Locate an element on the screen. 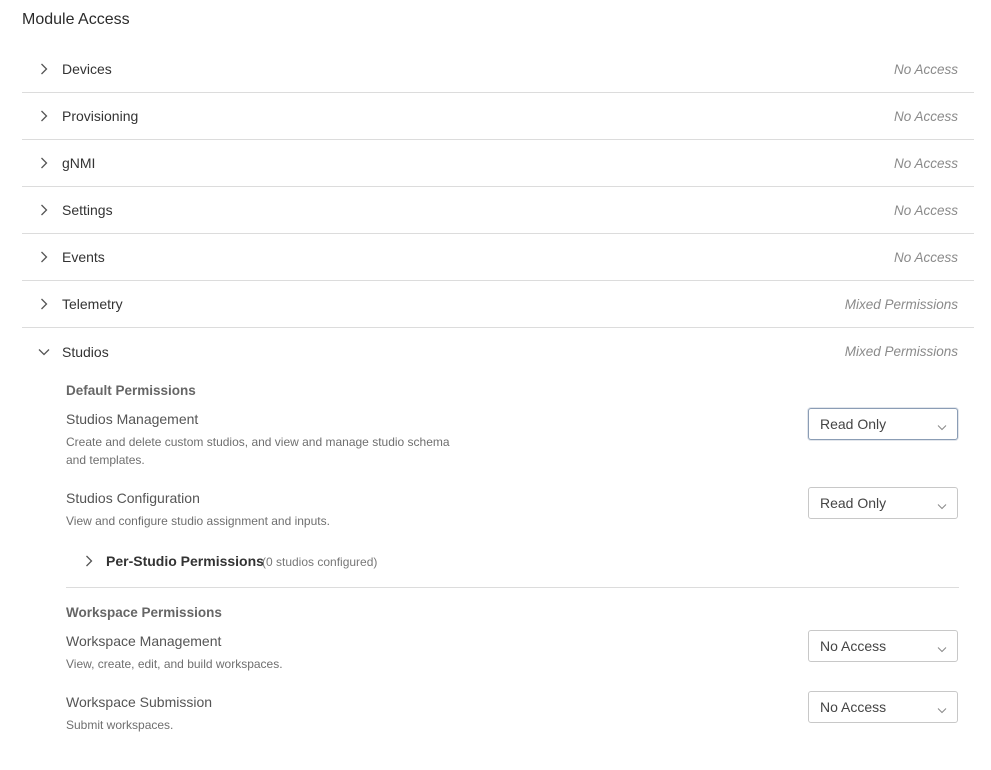 The image size is (991, 770). module-row-studios: Studios Mixed Permissions is located at coordinates (498, 351).